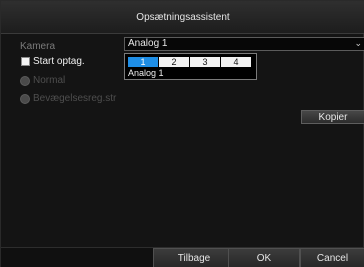 The image size is (364, 267). Describe the element at coordinates (146, 73) in the screenshot. I see `dropdown-item-analog-1: Analog 1` at that location.